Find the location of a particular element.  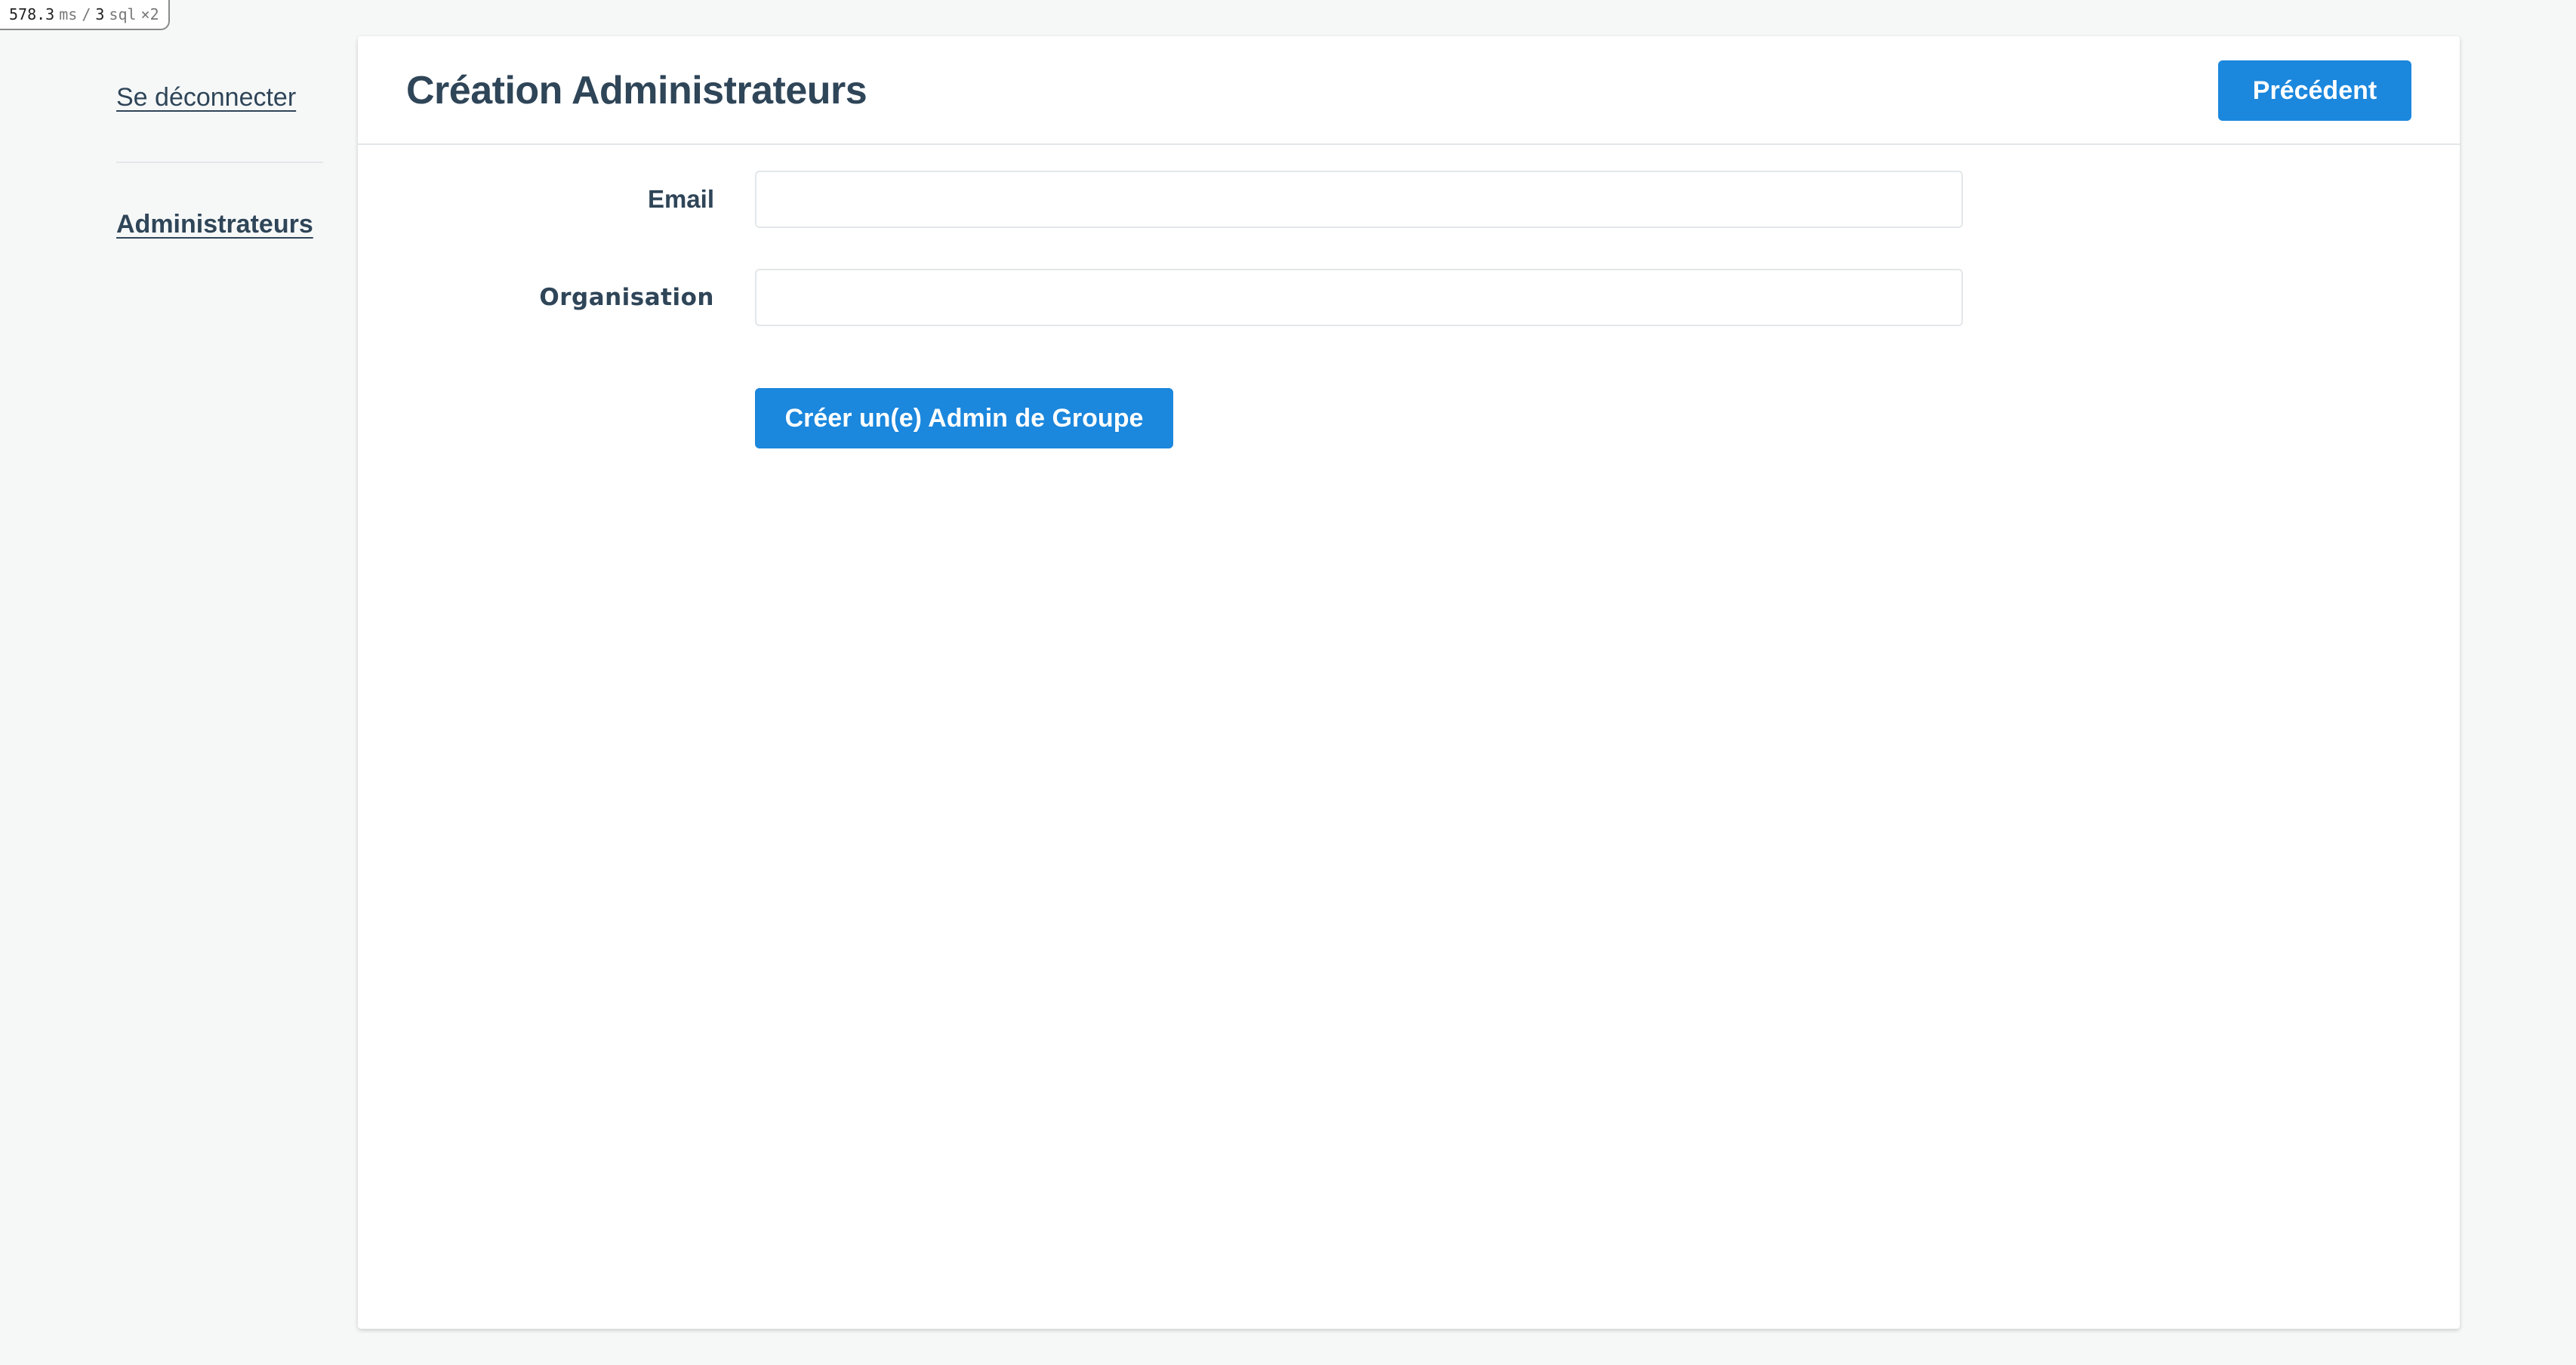

sidebar-divider is located at coordinates (219, 162).